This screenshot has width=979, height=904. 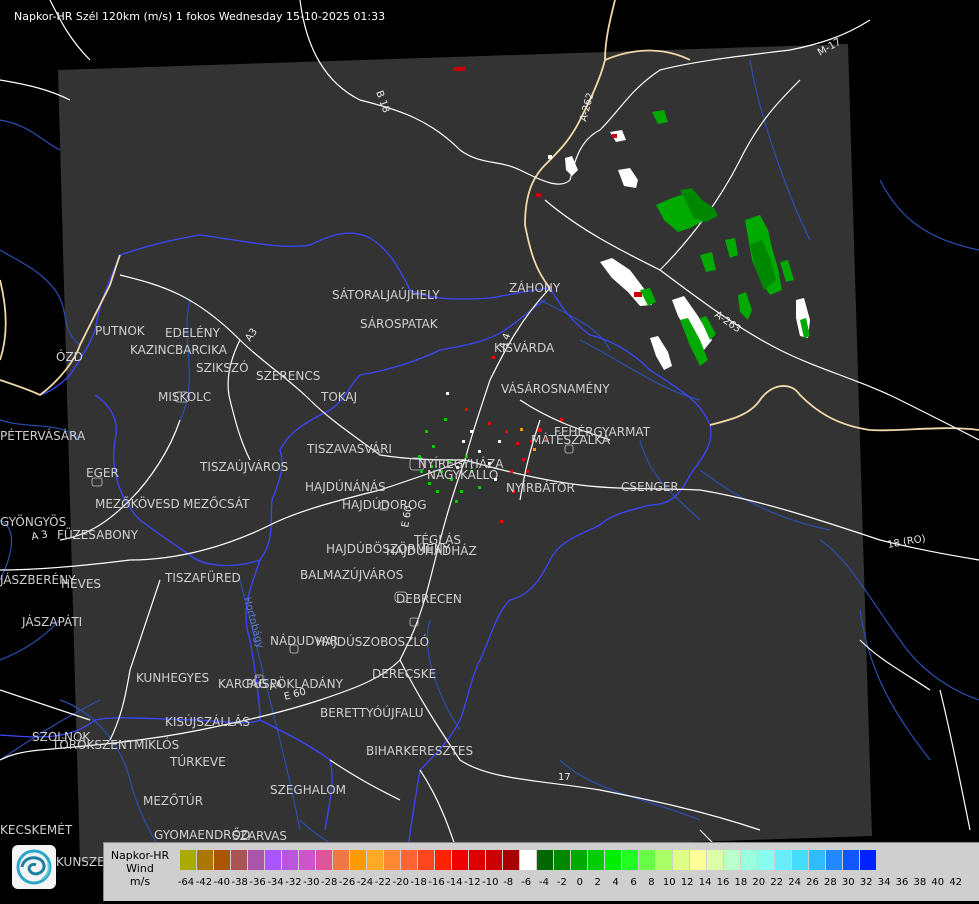 I want to click on road-label: 17, so click(x=564, y=777).